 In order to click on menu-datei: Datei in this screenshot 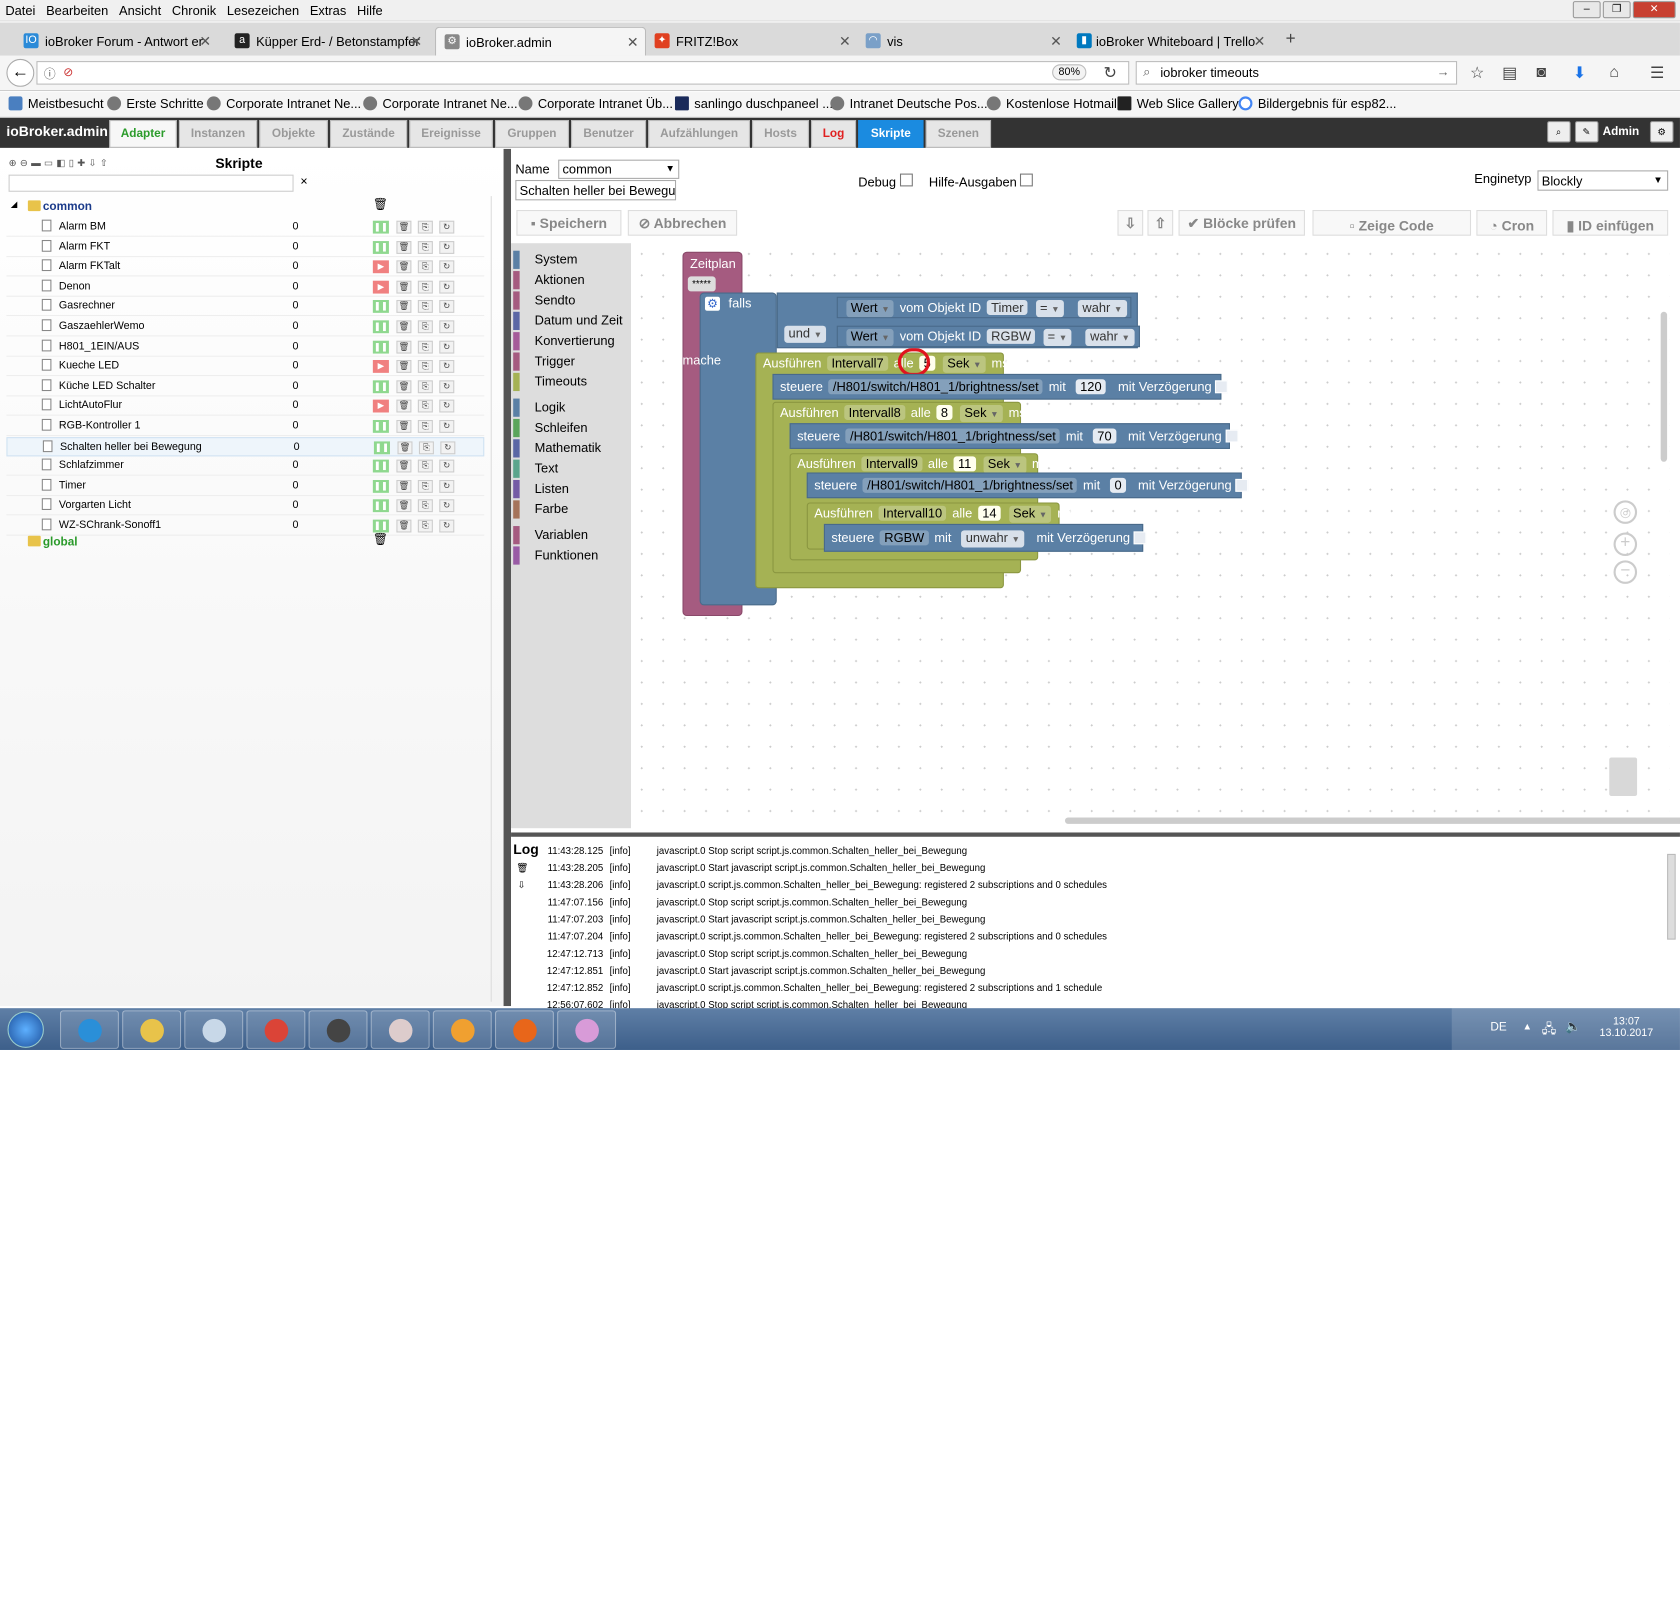, I will do `click(20, 9)`.